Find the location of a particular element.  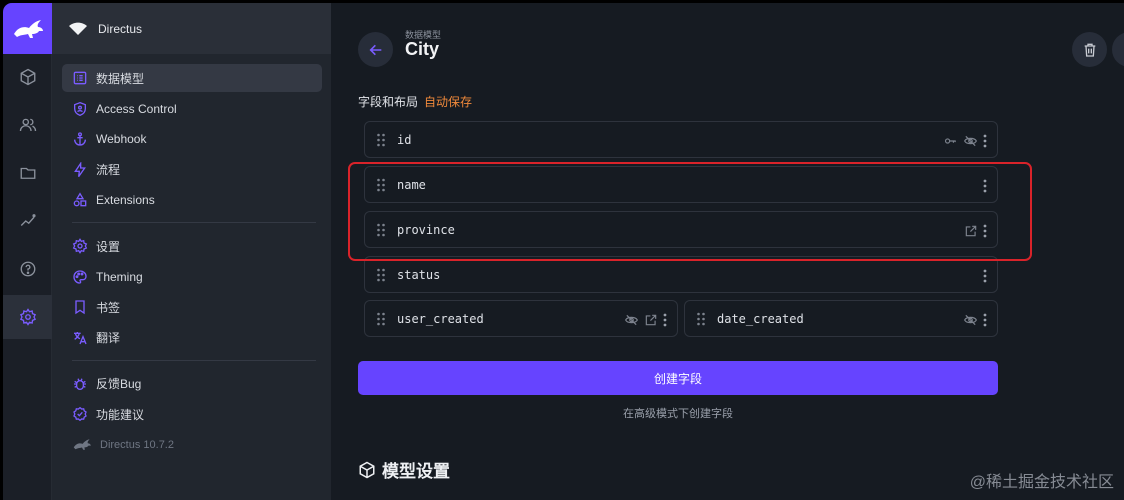

sidebar-item-label: 流程 is located at coordinates (108, 170).